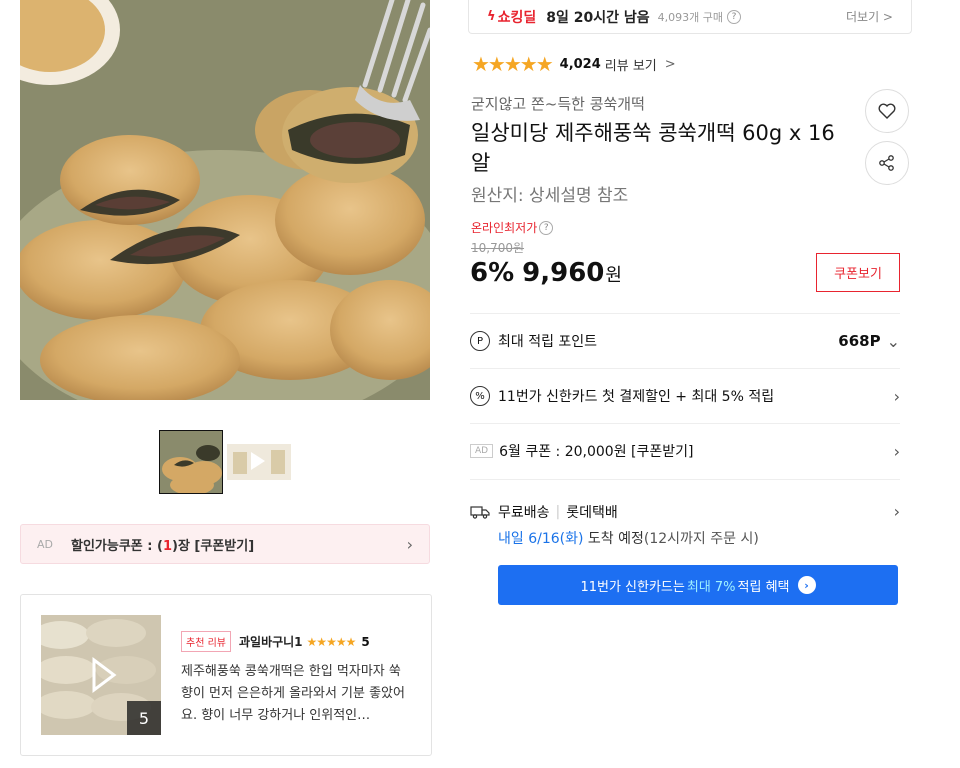  I want to click on shocking-deal-bar: ϟ 쇼킹딜 8일 20시간 남음 4,093개 구매 ? 더보기 >, so click(690, 17).